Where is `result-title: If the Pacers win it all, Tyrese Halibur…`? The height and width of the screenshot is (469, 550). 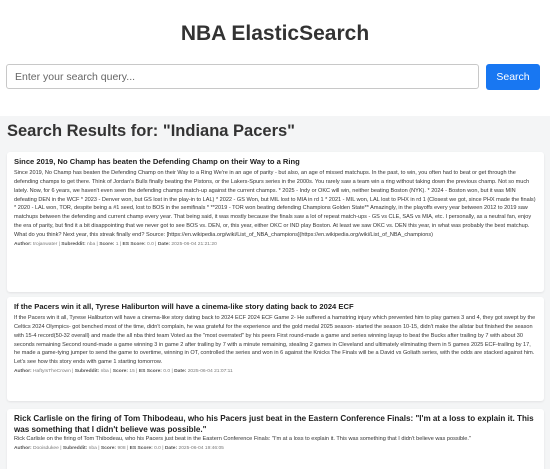 result-title: If the Pacers win it all, Tyrese Halibur… is located at coordinates (275, 307).